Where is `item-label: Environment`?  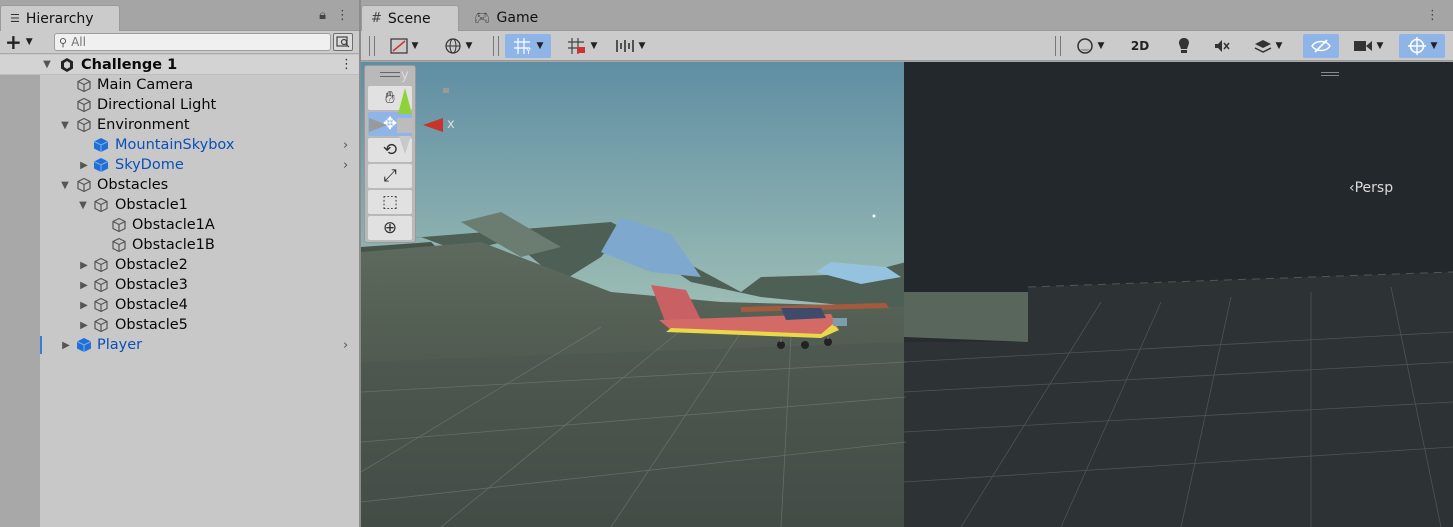 item-label: Environment is located at coordinates (143, 125).